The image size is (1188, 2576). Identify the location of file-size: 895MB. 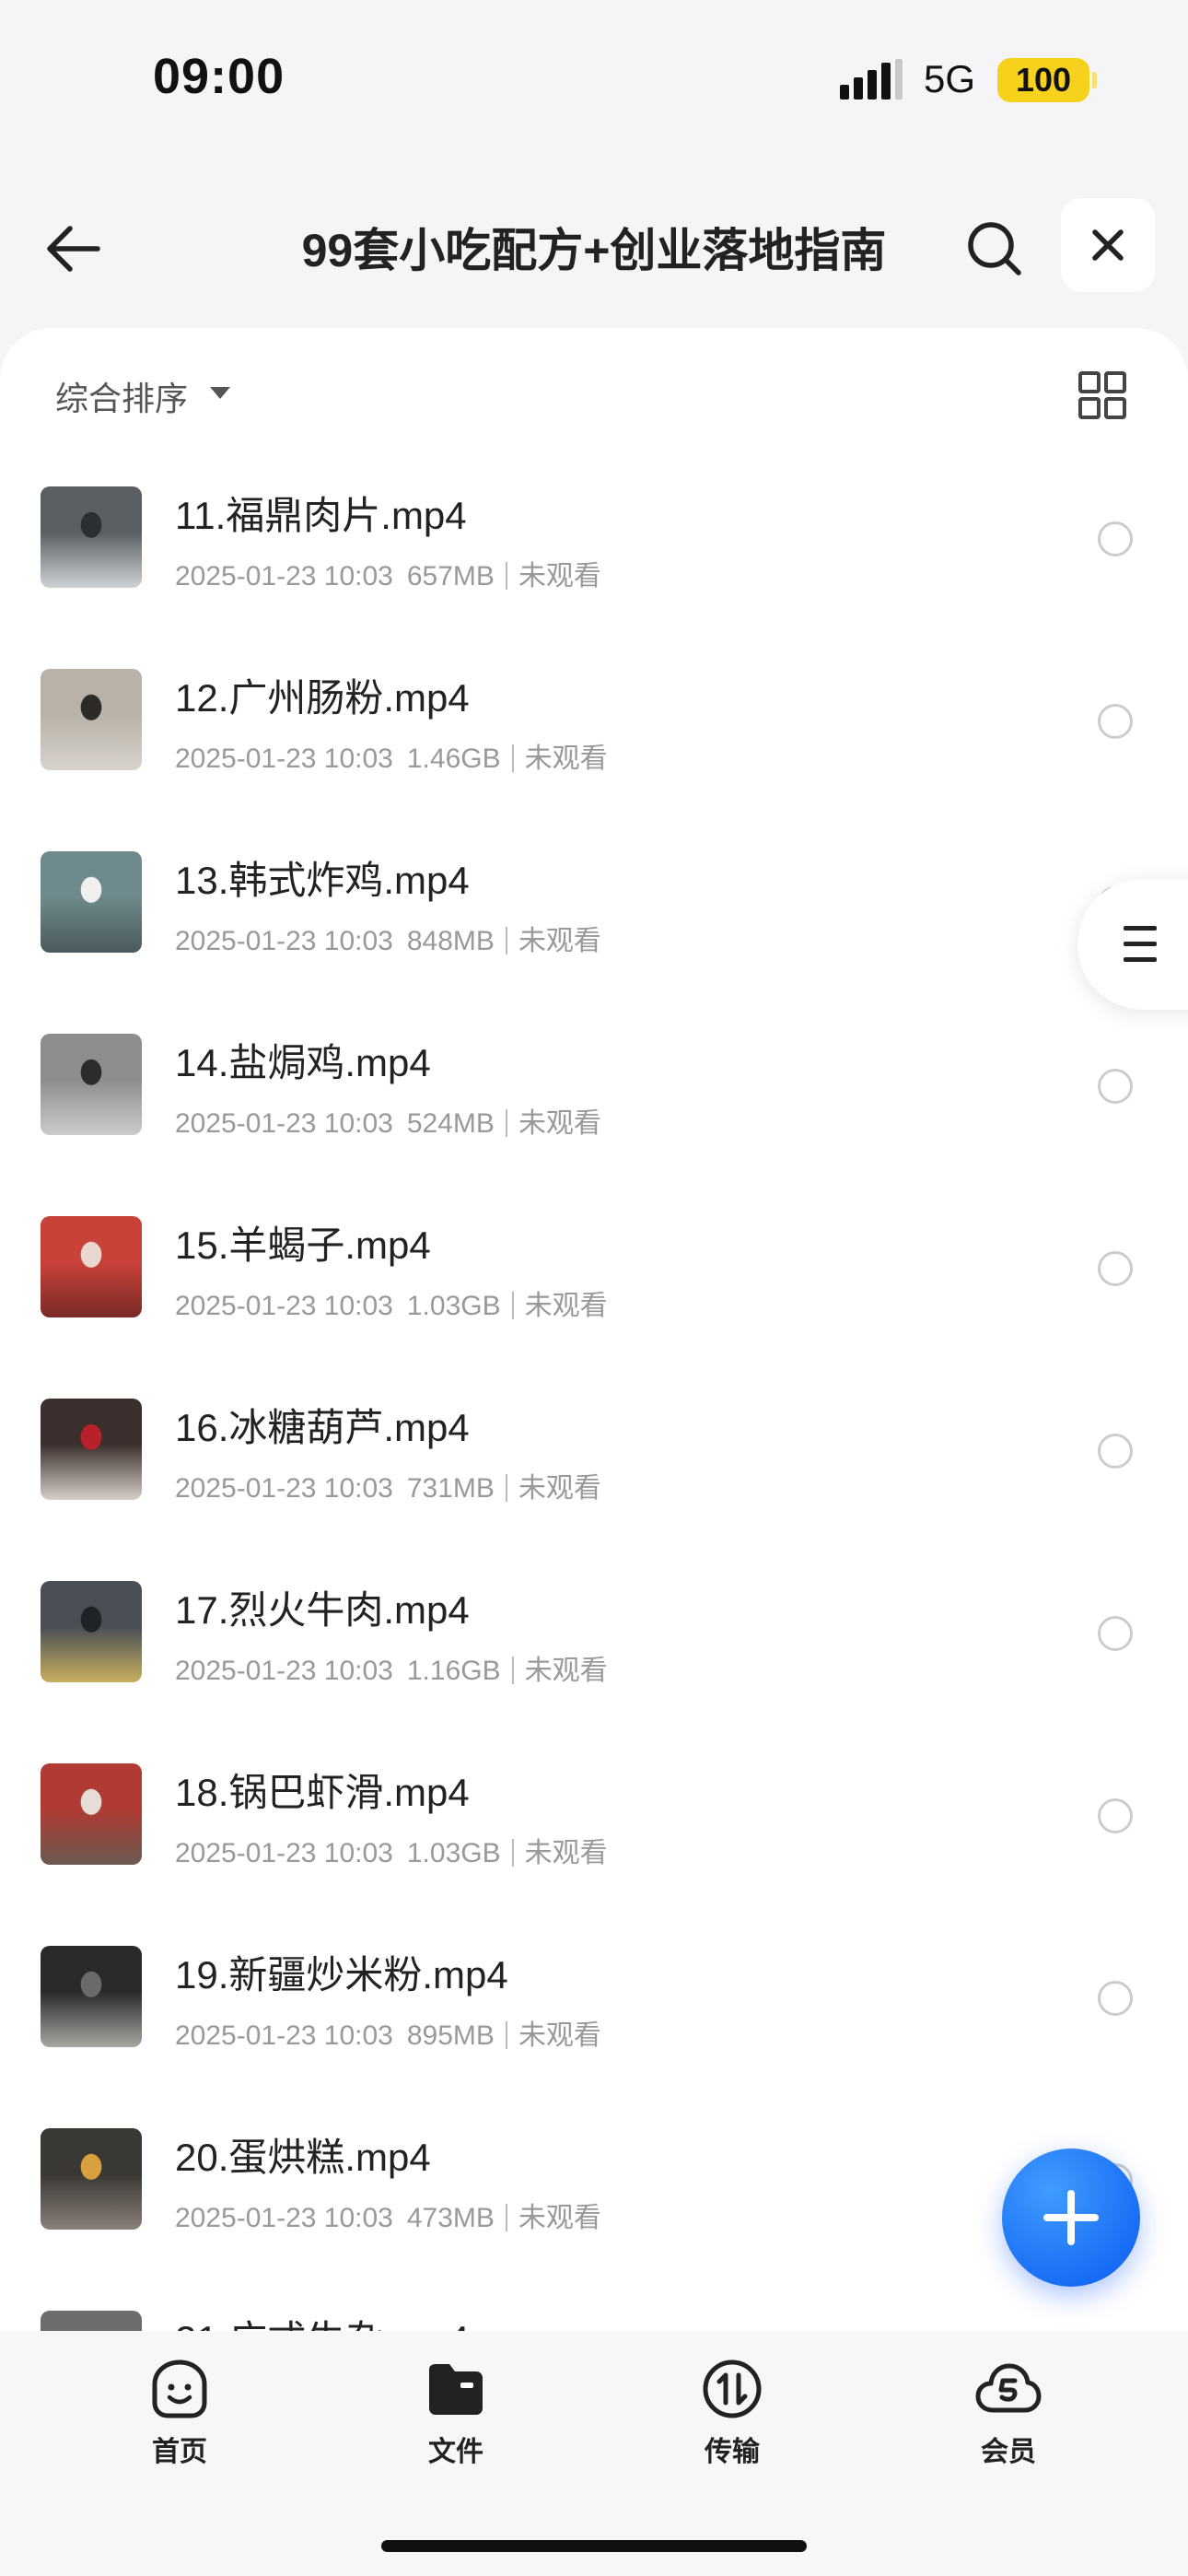
(451, 2036).